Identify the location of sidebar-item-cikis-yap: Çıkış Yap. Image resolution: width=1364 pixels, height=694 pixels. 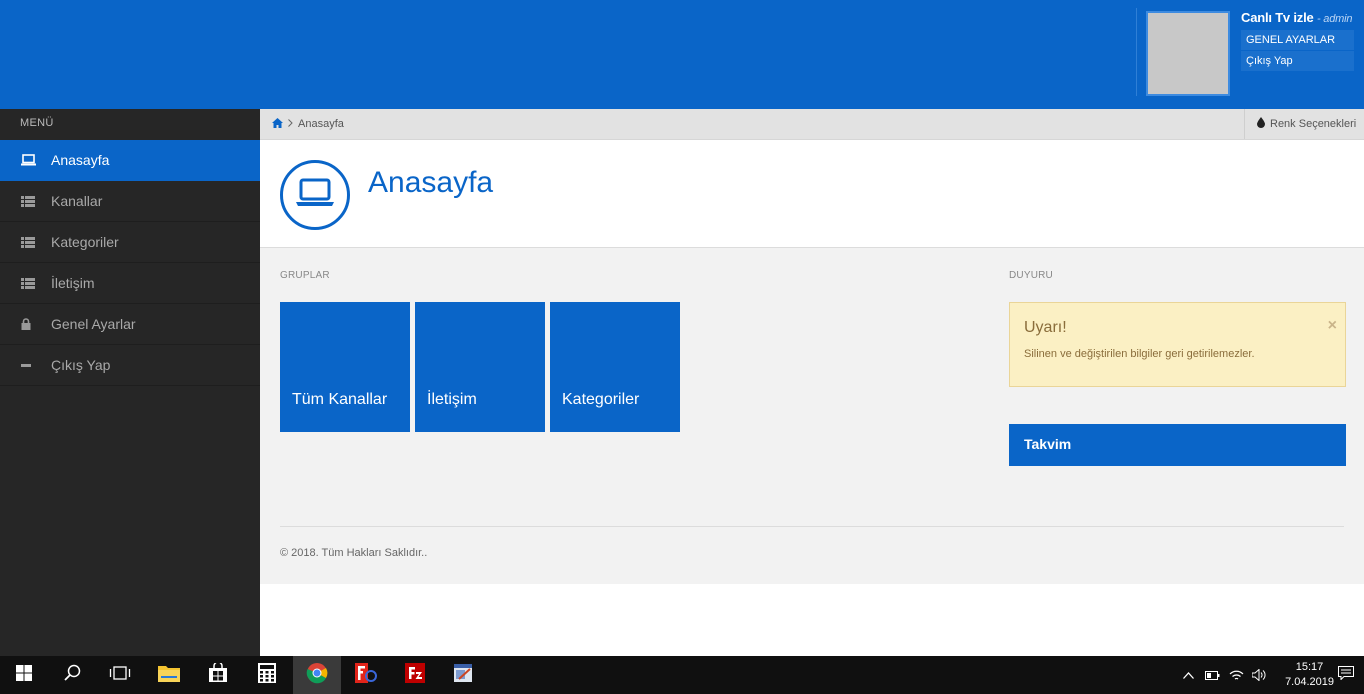
(130, 365).